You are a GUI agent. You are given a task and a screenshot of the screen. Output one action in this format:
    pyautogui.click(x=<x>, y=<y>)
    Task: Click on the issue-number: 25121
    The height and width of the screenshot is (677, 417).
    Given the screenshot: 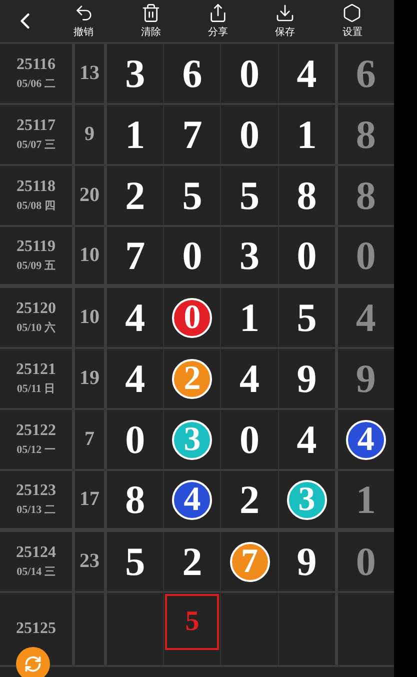 What is the action you would take?
    pyautogui.click(x=36, y=370)
    